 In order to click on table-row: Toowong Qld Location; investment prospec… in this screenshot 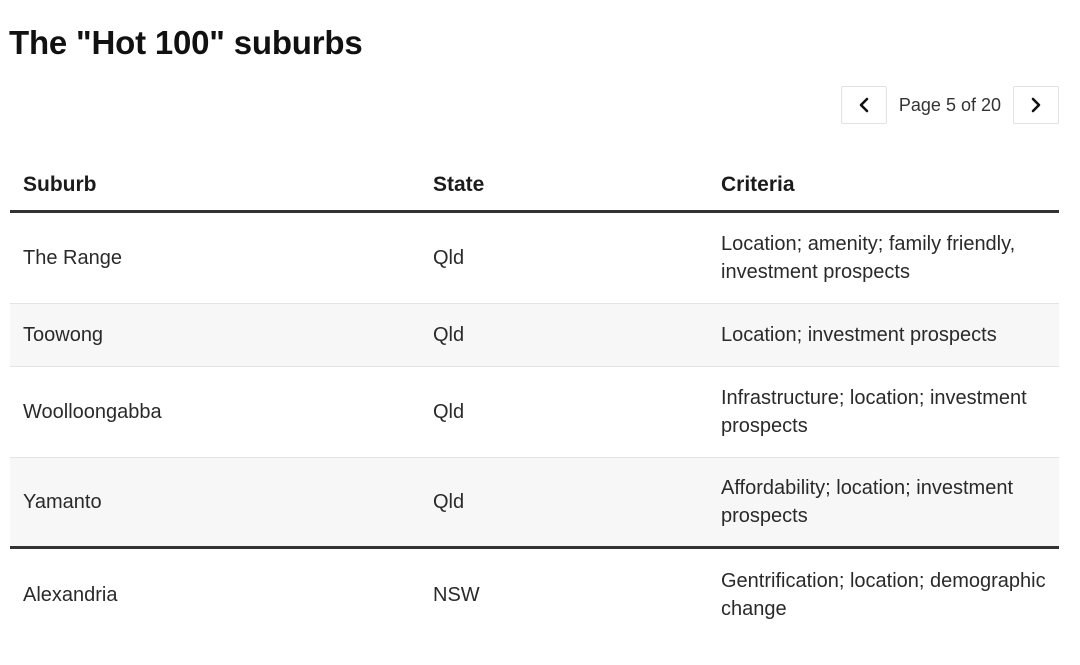, I will do `click(534, 335)`.